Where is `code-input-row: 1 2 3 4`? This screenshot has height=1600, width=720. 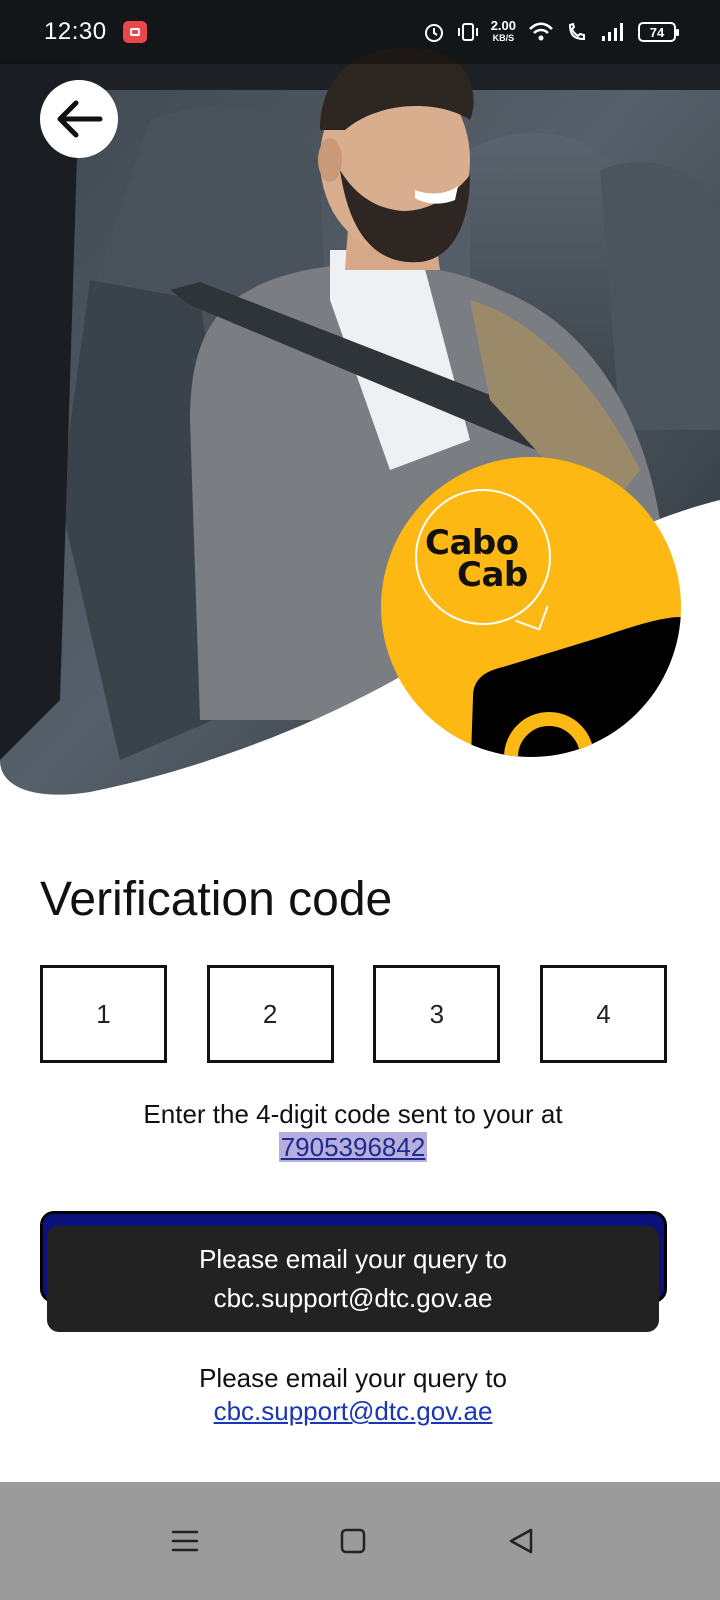
code-input-row: 1 2 3 4 is located at coordinates (353, 1014).